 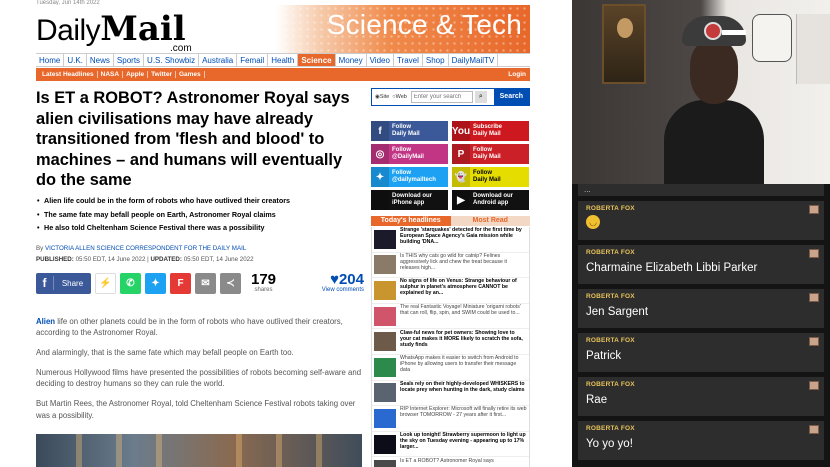 I want to click on channel-title: Science & Tech, so click(x=424, y=24).